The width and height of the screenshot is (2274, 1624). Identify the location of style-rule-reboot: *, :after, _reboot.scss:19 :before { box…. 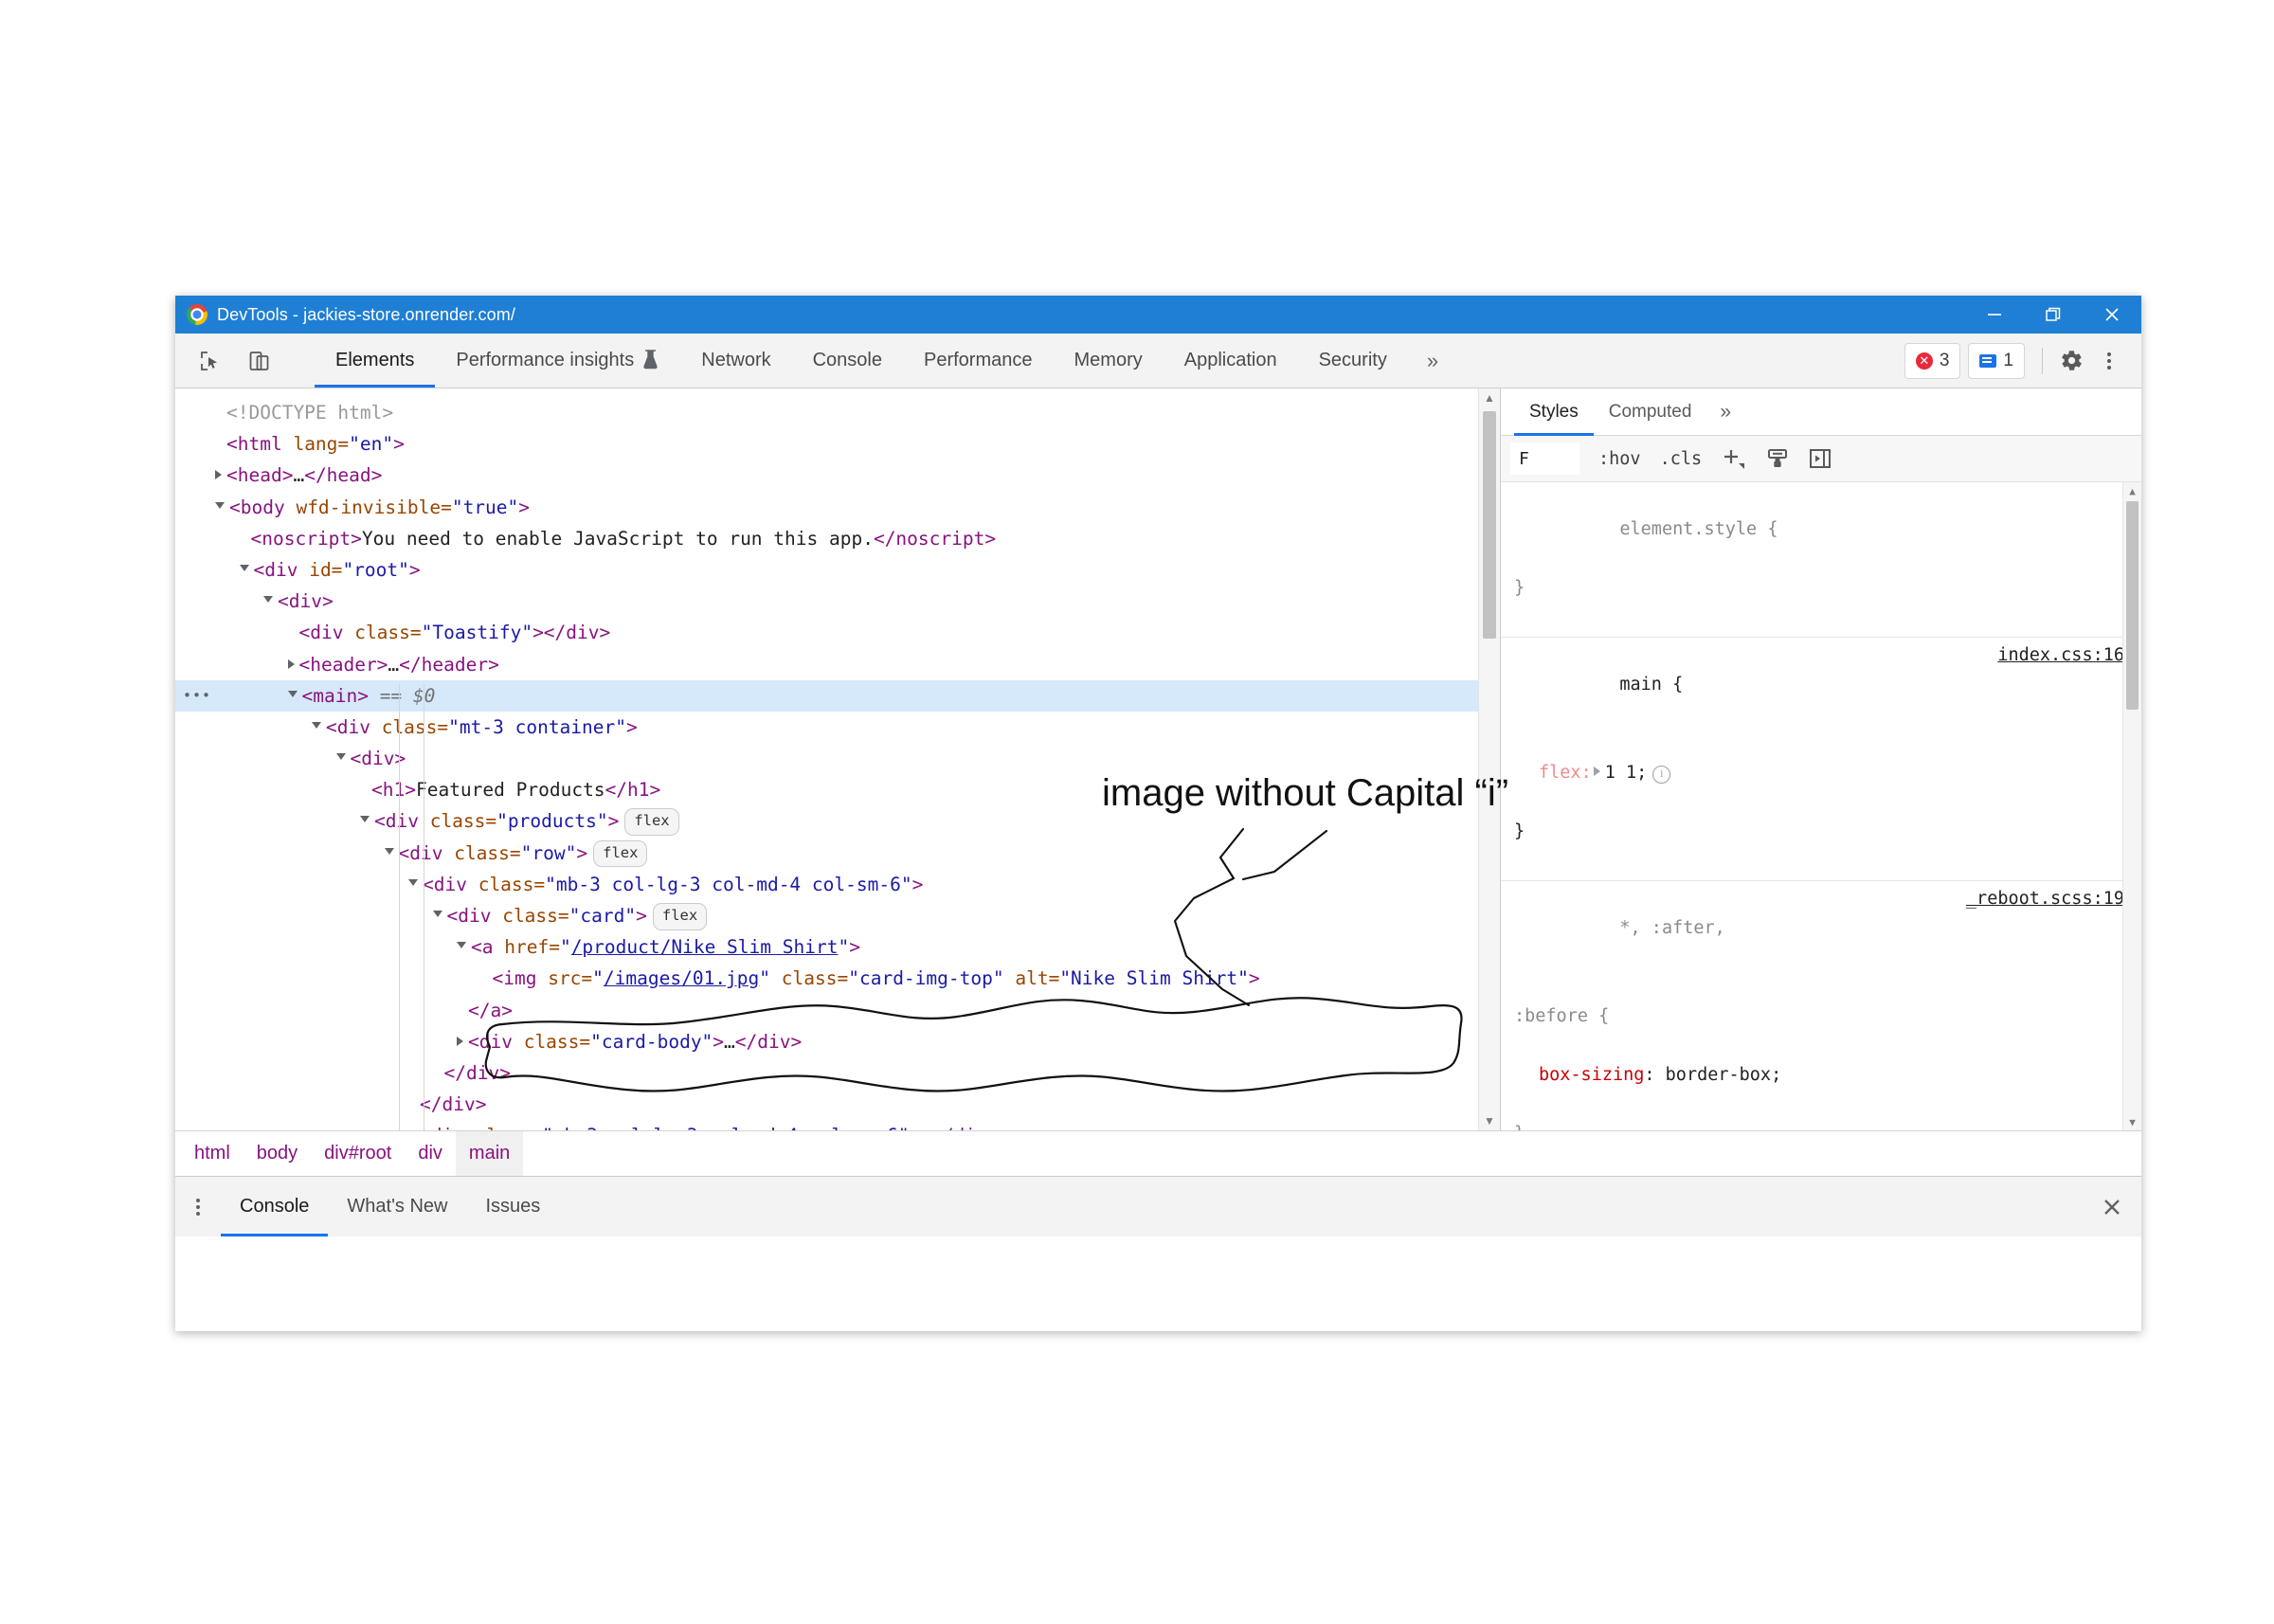
(1821, 1005).